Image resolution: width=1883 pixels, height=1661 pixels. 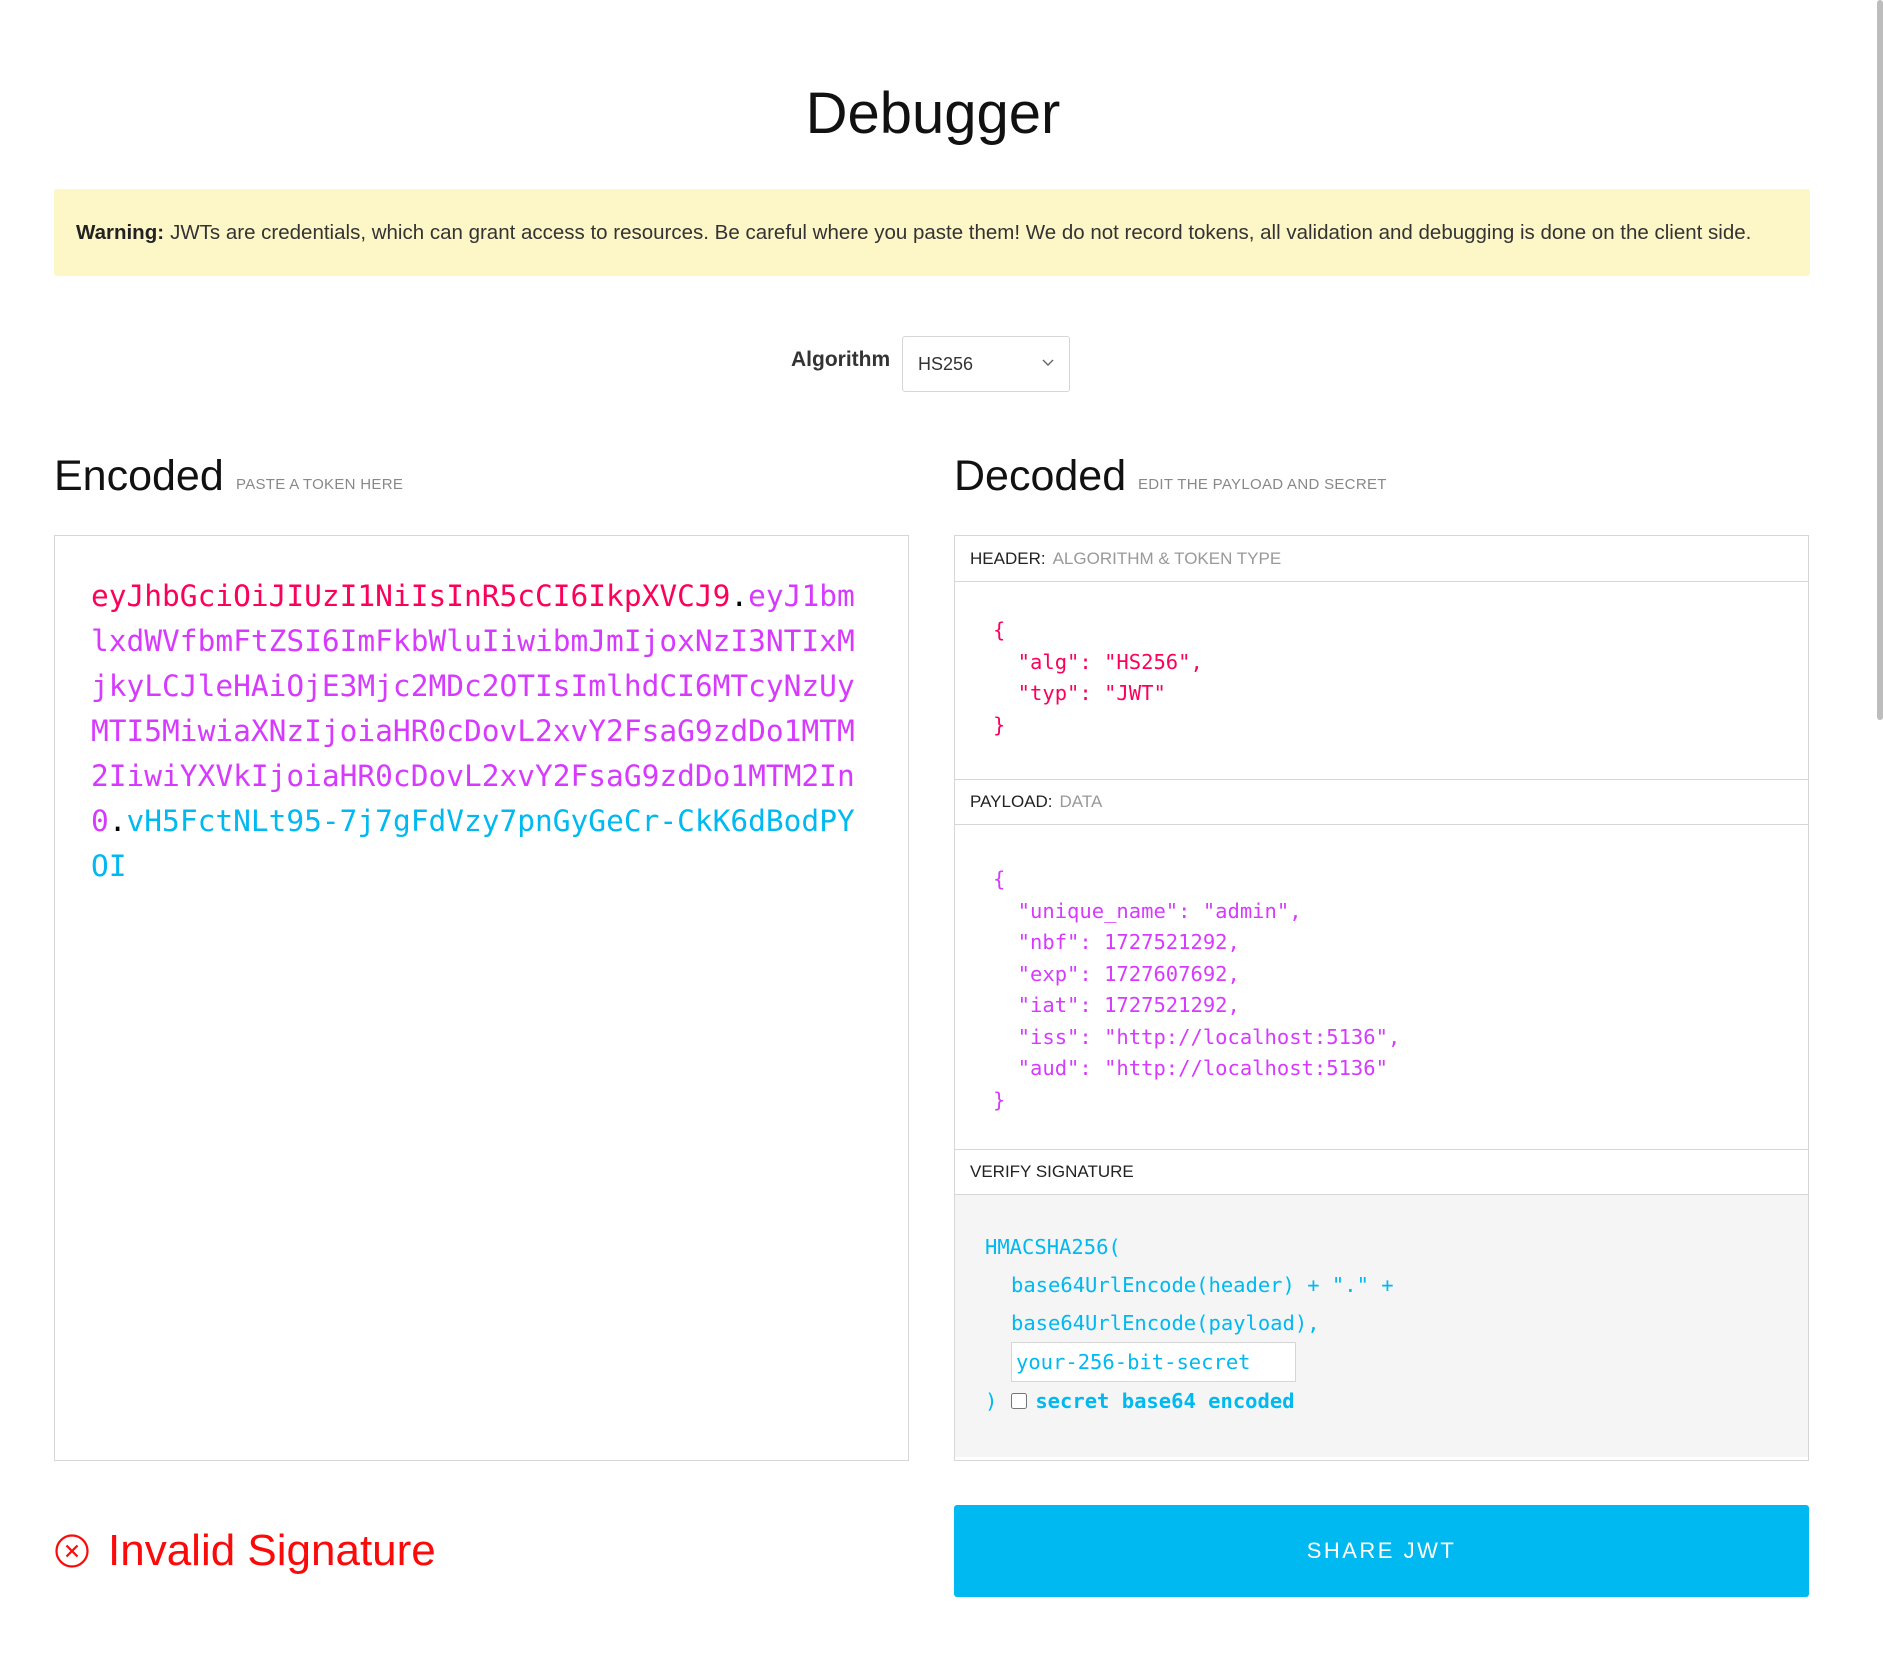 What do you see at coordinates (1053, 1247) in the screenshot?
I see `hmac-function-open: HMACSHA256(` at bounding box center [1053, 1247].